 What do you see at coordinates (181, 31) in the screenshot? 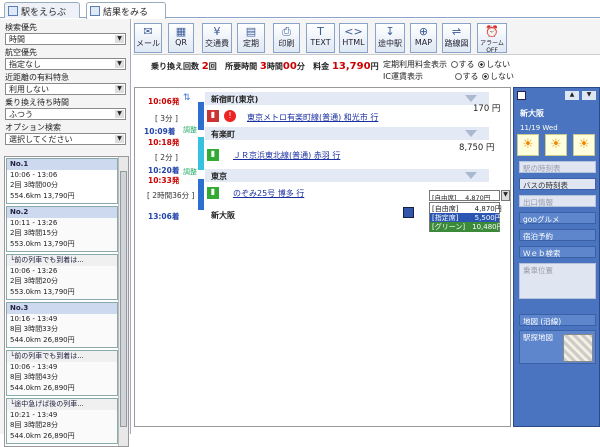
I see `qr-icon: ▦` at bounding box center [181, 31].